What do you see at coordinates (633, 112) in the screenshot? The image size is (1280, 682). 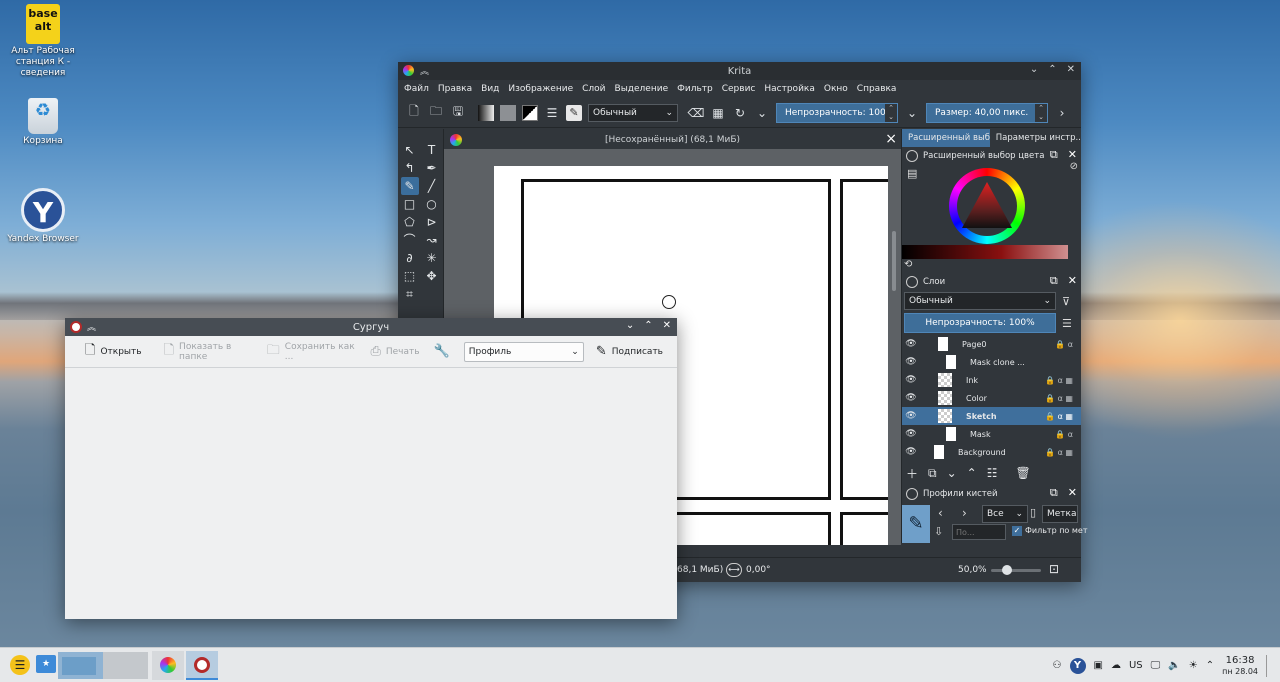 I see `blend-mode-select: Обычный ⌄` at bounding box center [633, 112].